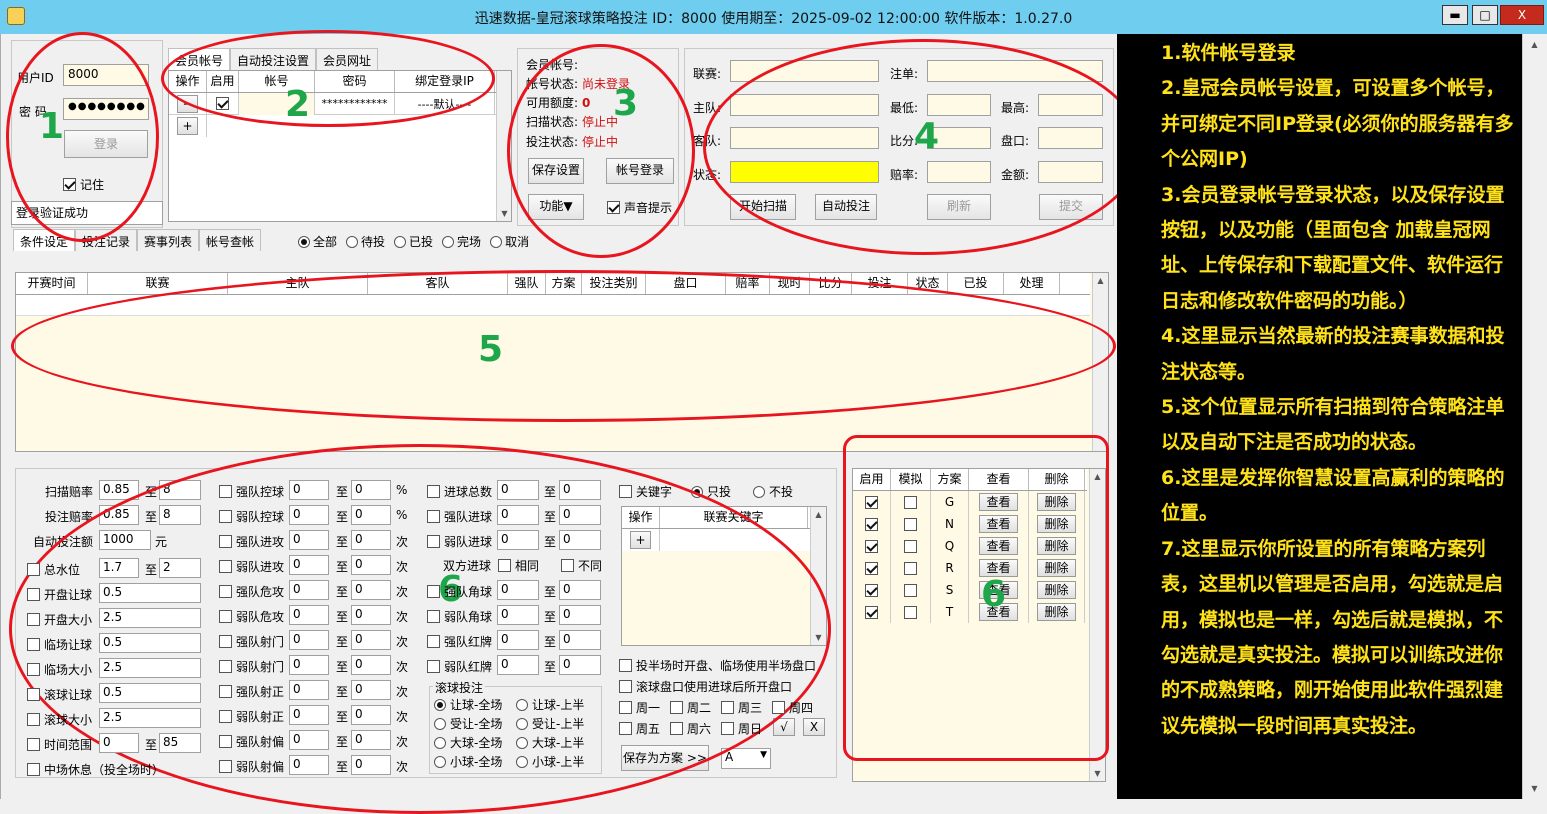  What do you see at coordinates (304, 241) in the screenshot?
I see `filter-all-radio` at bounding box center [304, 241].